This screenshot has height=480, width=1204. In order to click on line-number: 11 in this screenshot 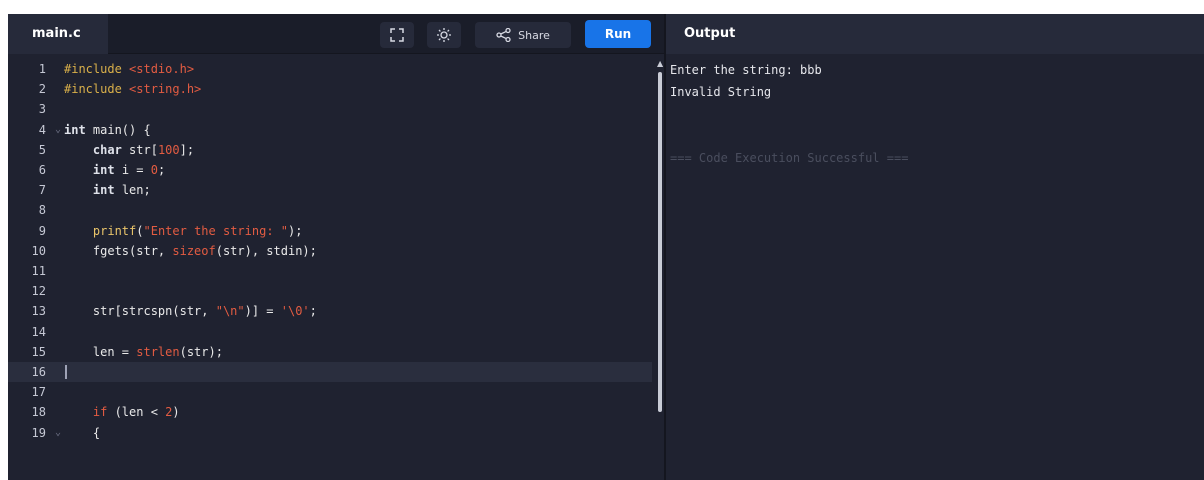, I will do `click(38, 271)`.